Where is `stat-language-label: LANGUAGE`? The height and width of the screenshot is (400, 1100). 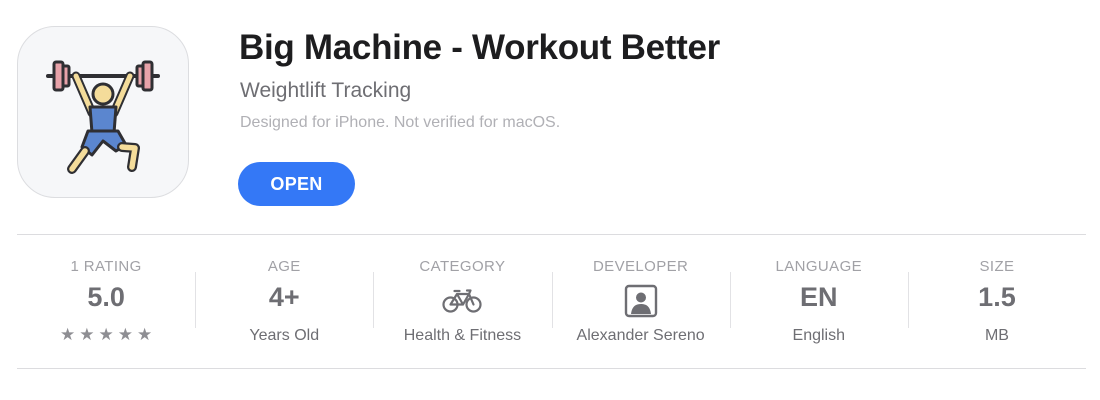
stat-language-label: LANGUAGE is located at coordinates (819, 266).